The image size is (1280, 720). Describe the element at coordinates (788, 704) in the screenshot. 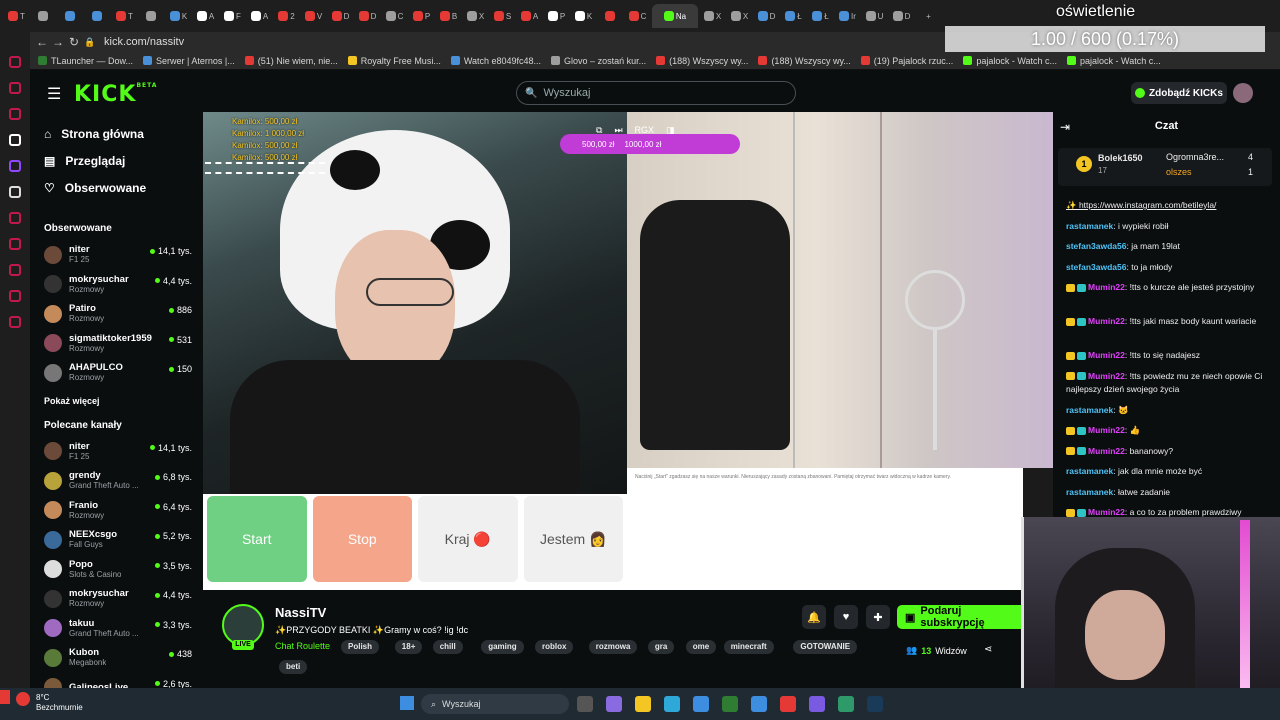

I see `opera-icon` at that location.